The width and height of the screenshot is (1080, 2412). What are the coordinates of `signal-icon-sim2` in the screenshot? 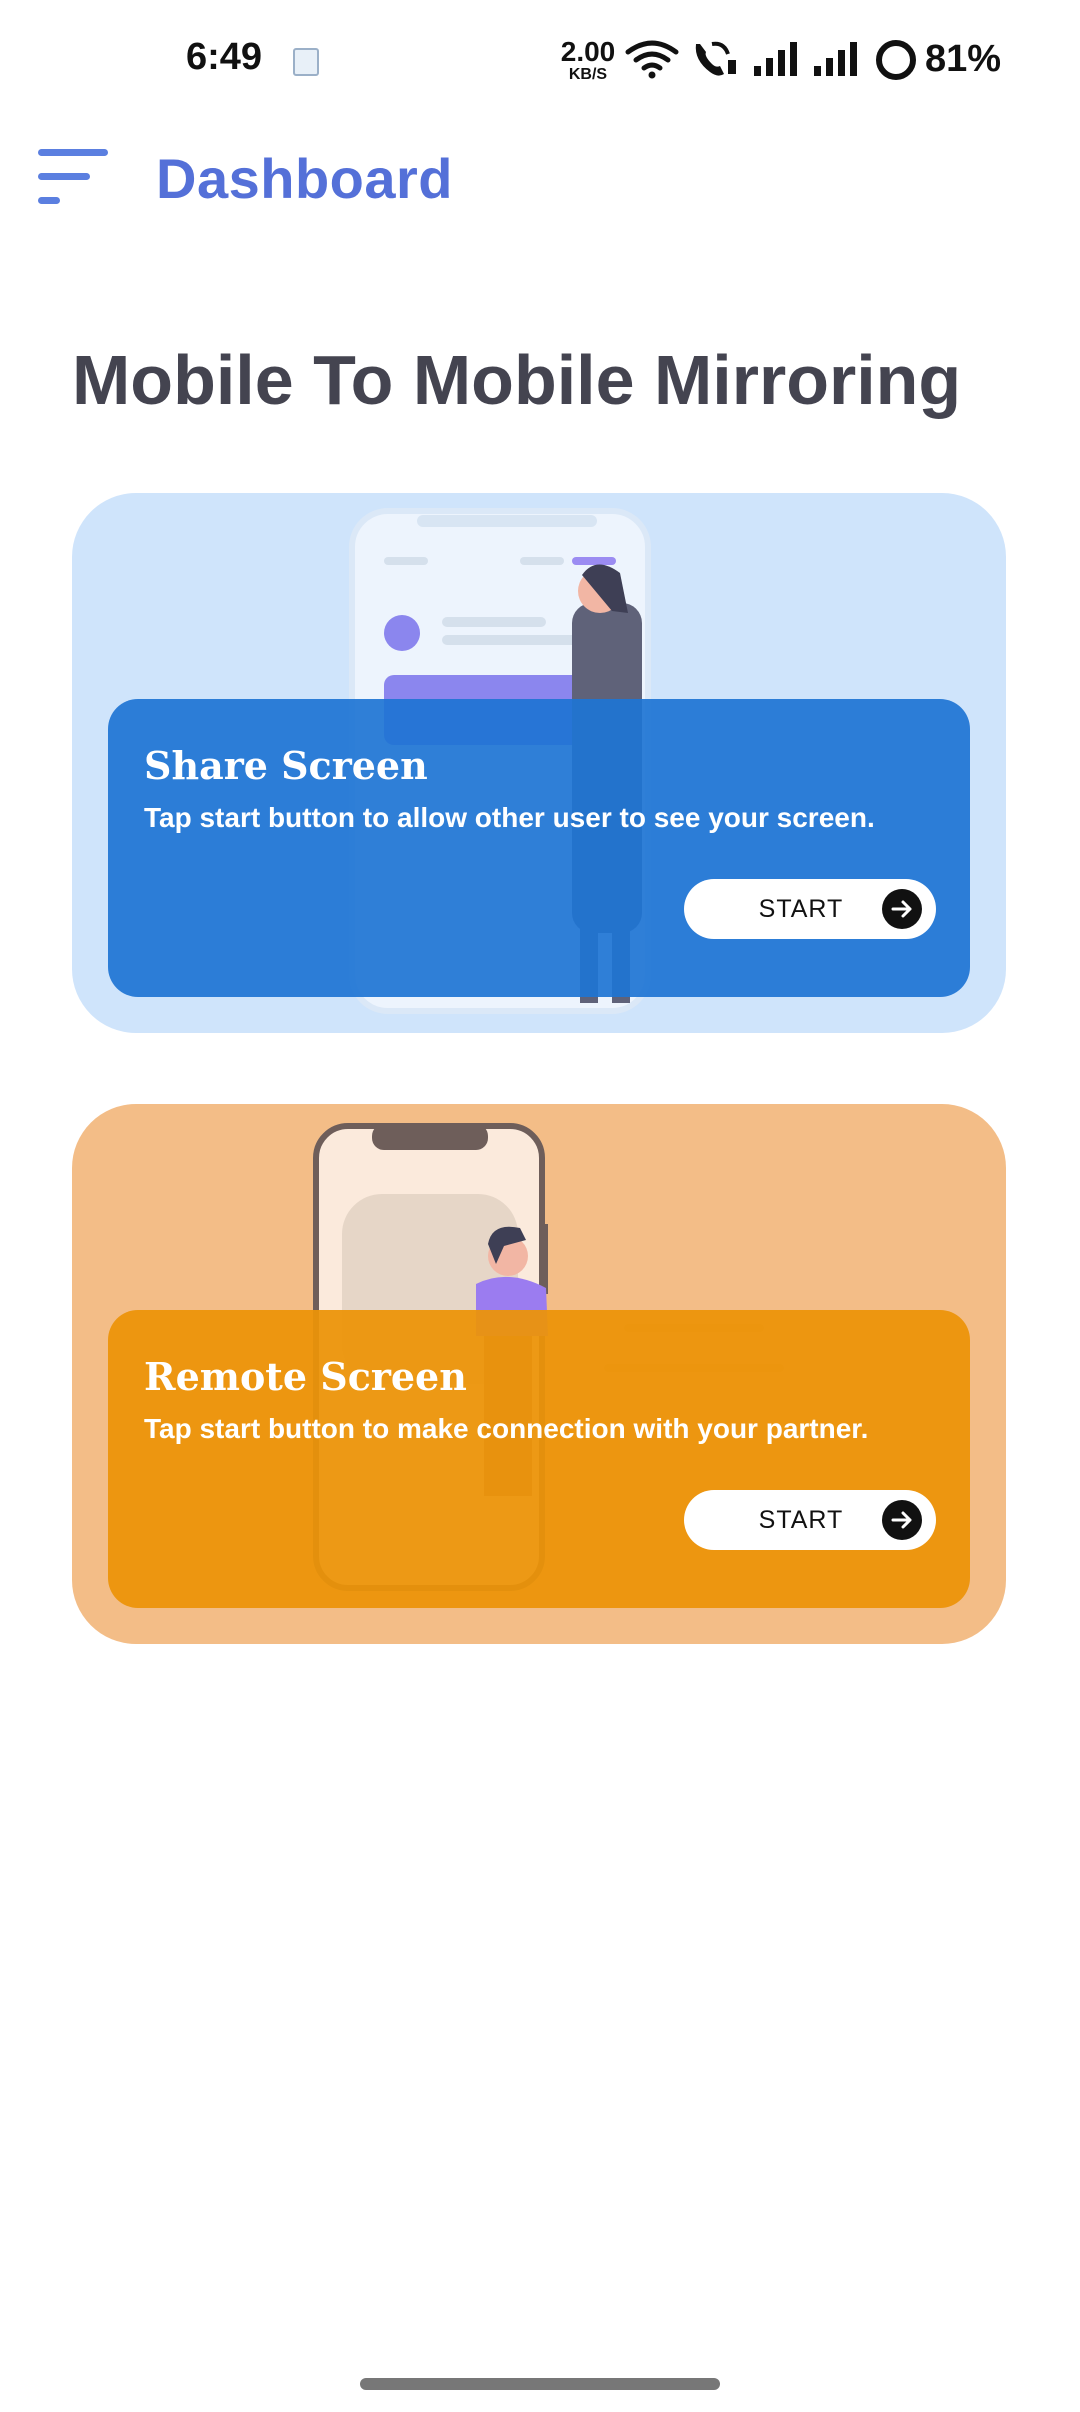 It's located at (835, 59).